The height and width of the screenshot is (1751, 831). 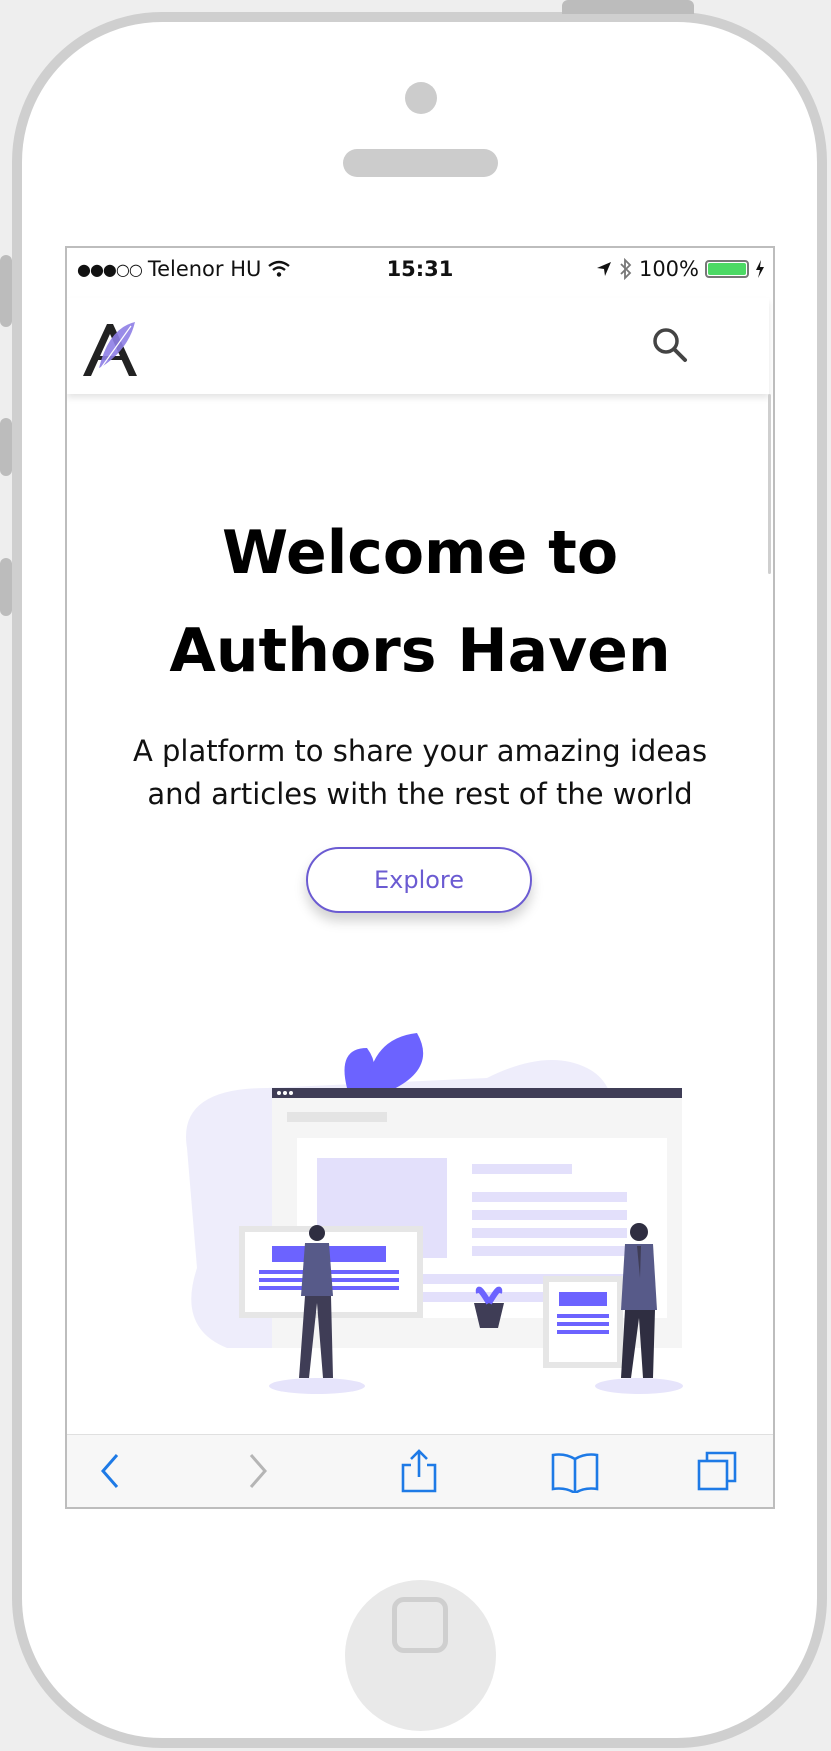 What do you see at coordinates (257, 1471) in the screenshot?
I see `chevron-right-icon` at bounding box center [257, 1471].